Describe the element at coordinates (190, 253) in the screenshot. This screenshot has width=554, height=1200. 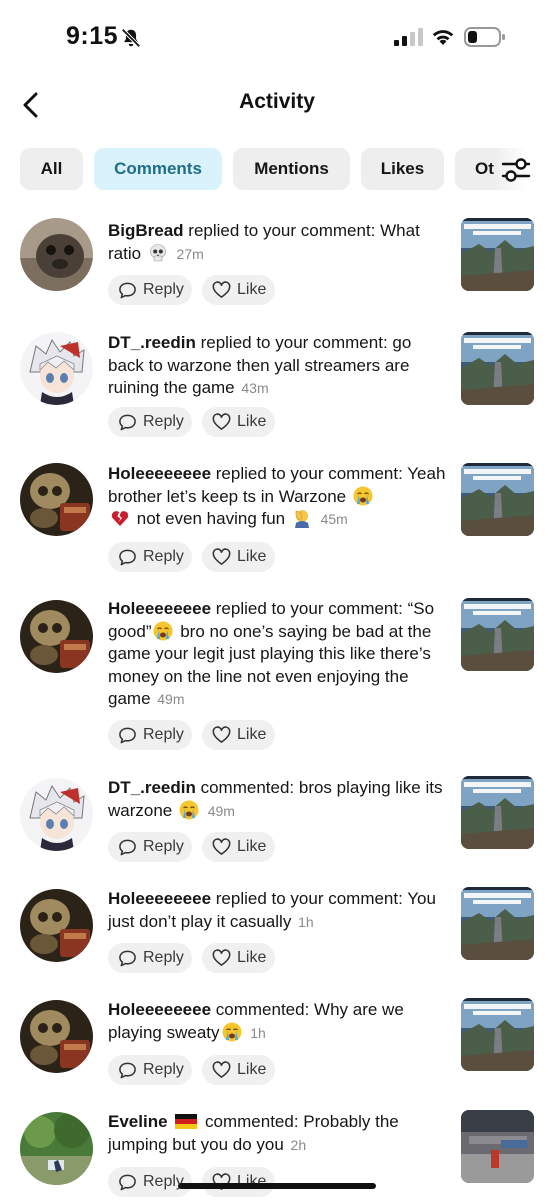
I see `timestamp: 27m` at that location.